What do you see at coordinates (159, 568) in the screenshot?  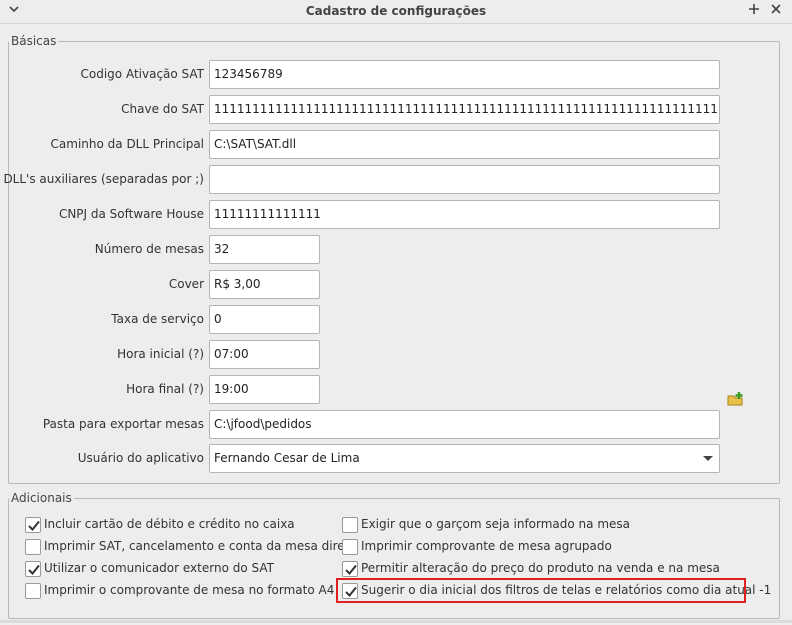 I see `option-label: Utilizar o comunicador externo do SAT` at bounding box center [159, 568].